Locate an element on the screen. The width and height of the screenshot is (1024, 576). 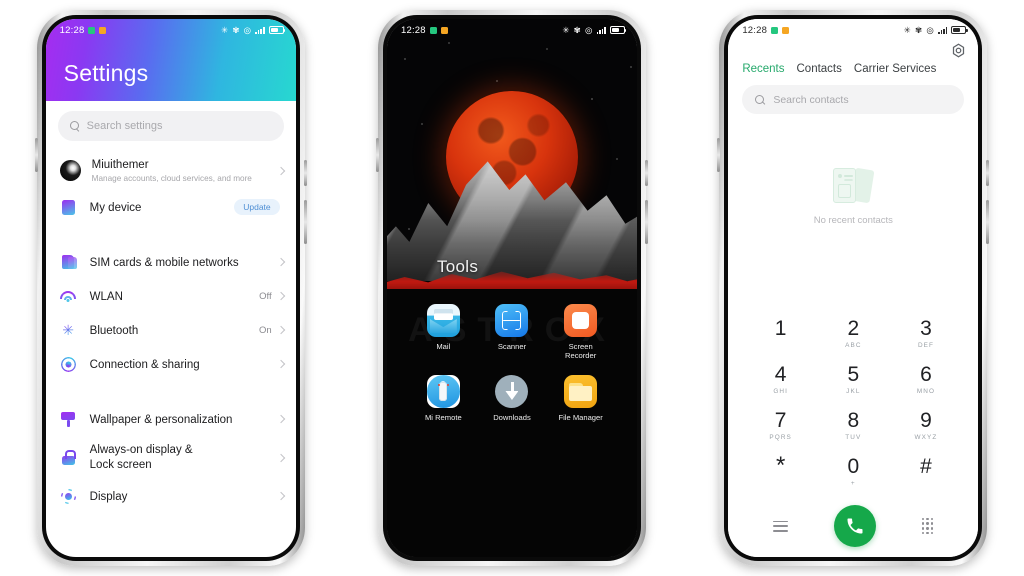
dial-key-hash: # is located at coordinates (926, 472).